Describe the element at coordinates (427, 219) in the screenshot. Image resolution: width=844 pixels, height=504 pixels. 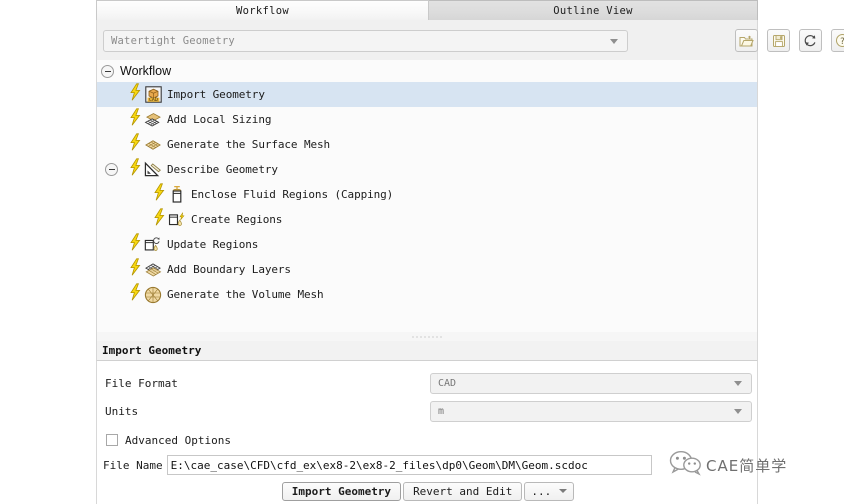
I see `tree-item-create-regions: Create Regions` at that location.